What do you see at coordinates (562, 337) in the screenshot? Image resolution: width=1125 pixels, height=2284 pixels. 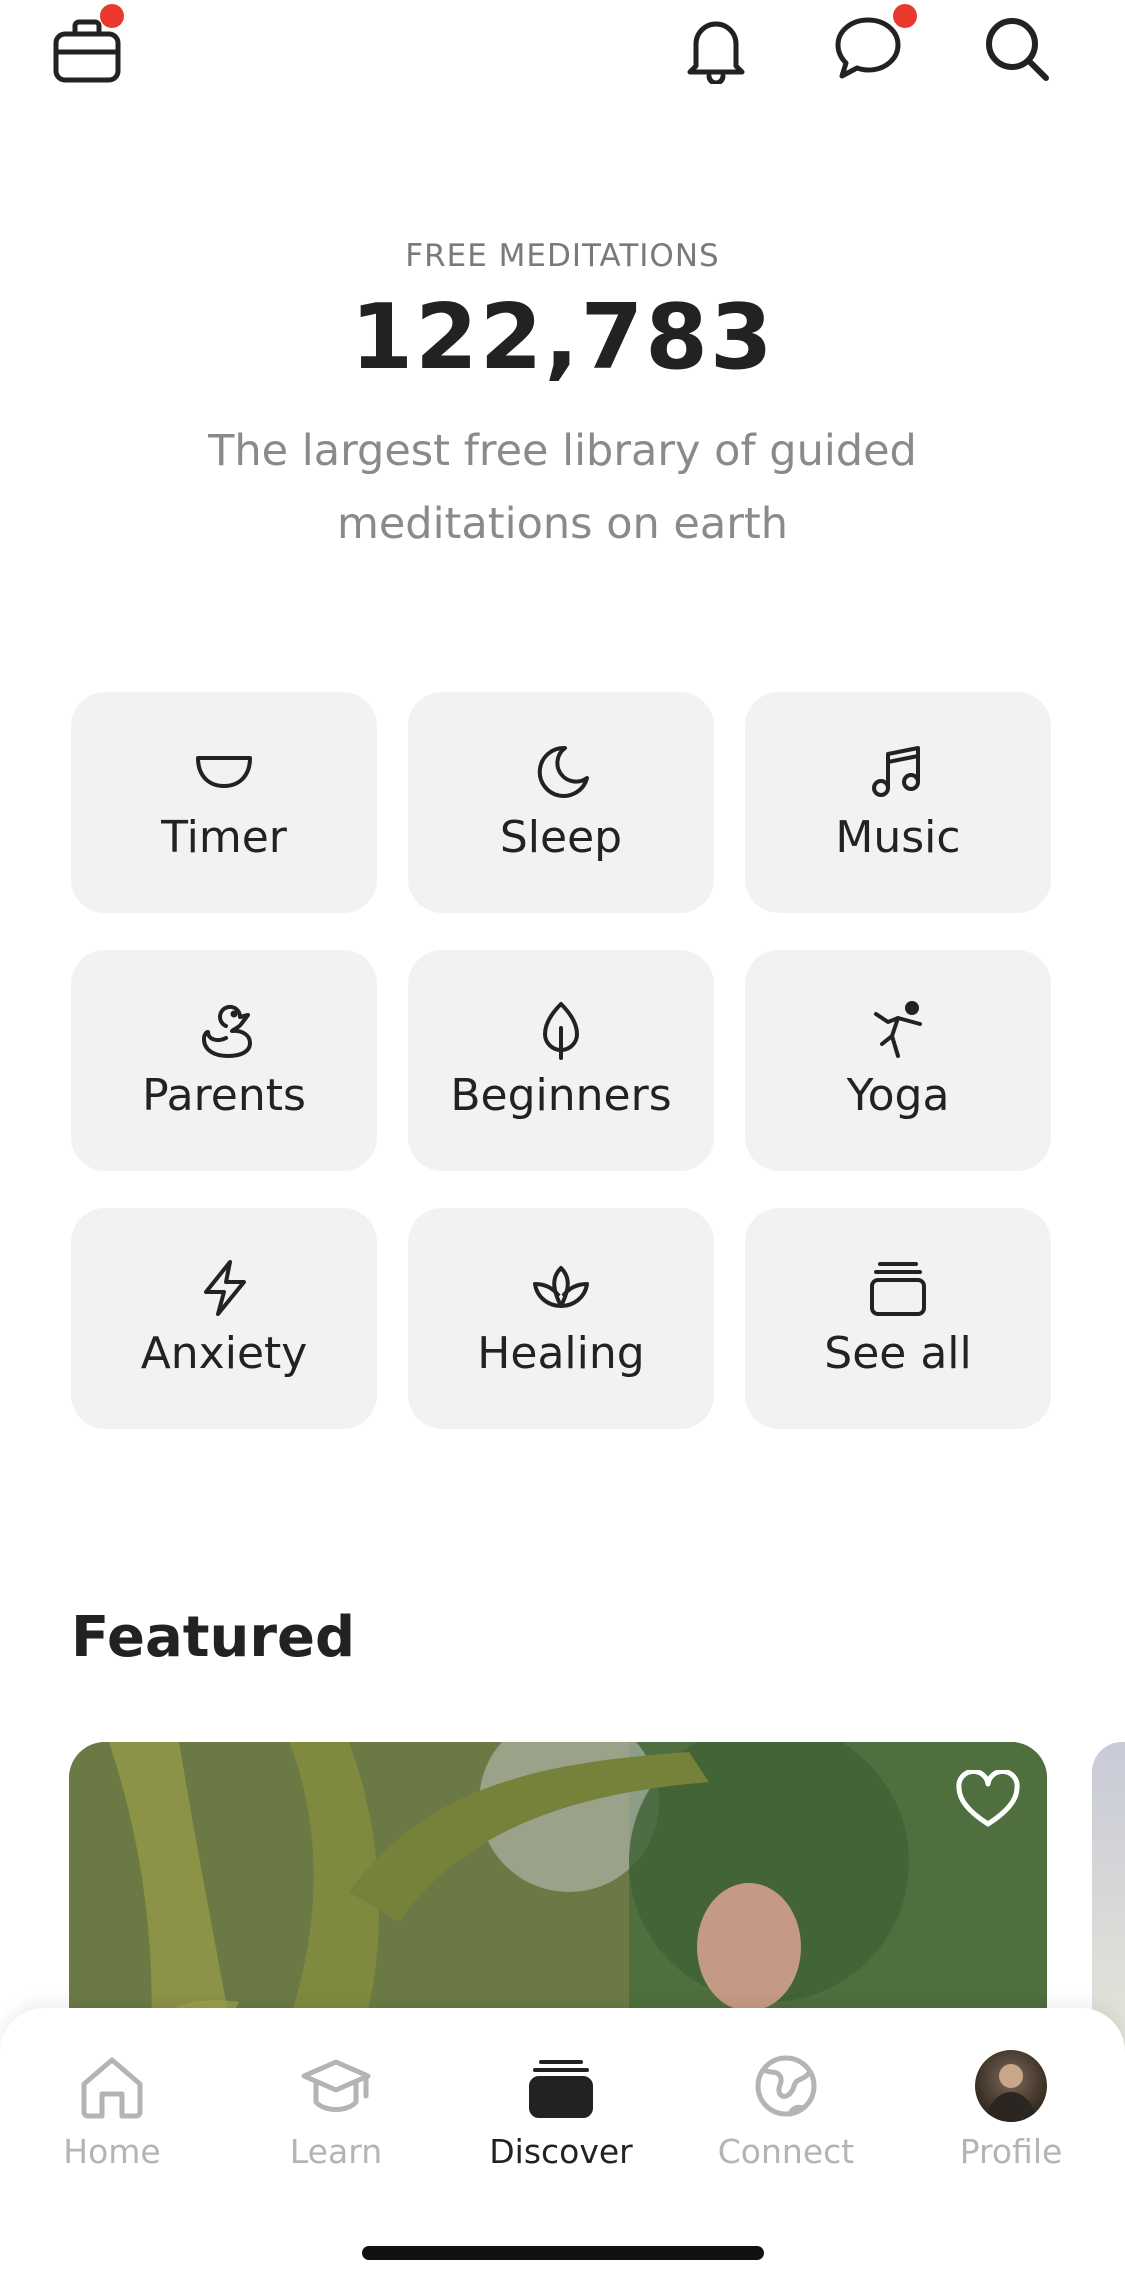 I see `meditation-count: 122,783` at bounding box center [562, 337].